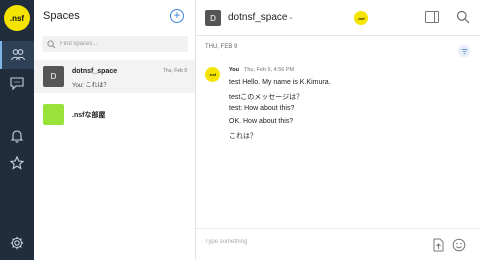 This screenshot has width=480, height=260. I want to click on rail-favorites-button, so click(17, 163).